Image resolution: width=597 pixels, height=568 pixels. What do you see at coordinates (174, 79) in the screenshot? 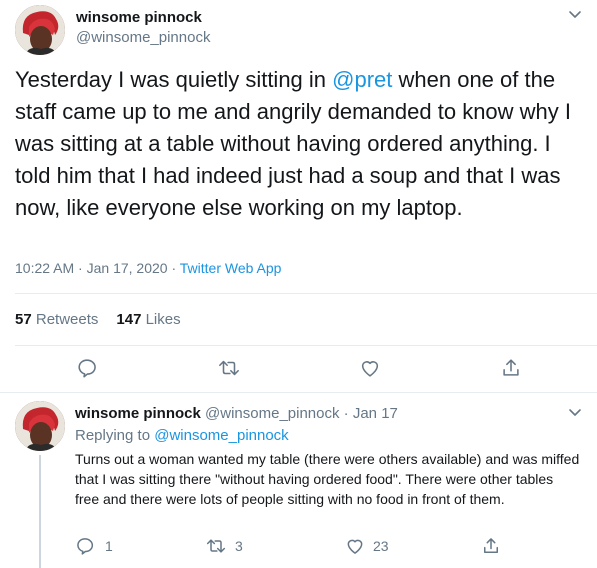
I see `tweet-text-before: Yesterday I was quietly sitting in` at bounding box center [174, 79].